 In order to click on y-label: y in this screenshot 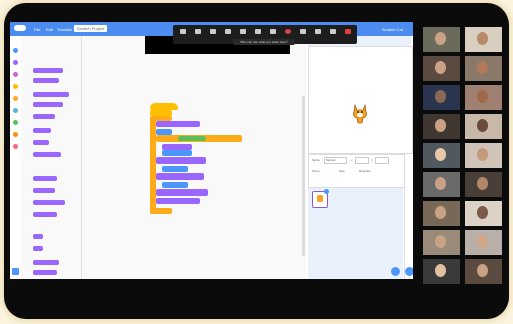, I will do `click(372, 160)`.